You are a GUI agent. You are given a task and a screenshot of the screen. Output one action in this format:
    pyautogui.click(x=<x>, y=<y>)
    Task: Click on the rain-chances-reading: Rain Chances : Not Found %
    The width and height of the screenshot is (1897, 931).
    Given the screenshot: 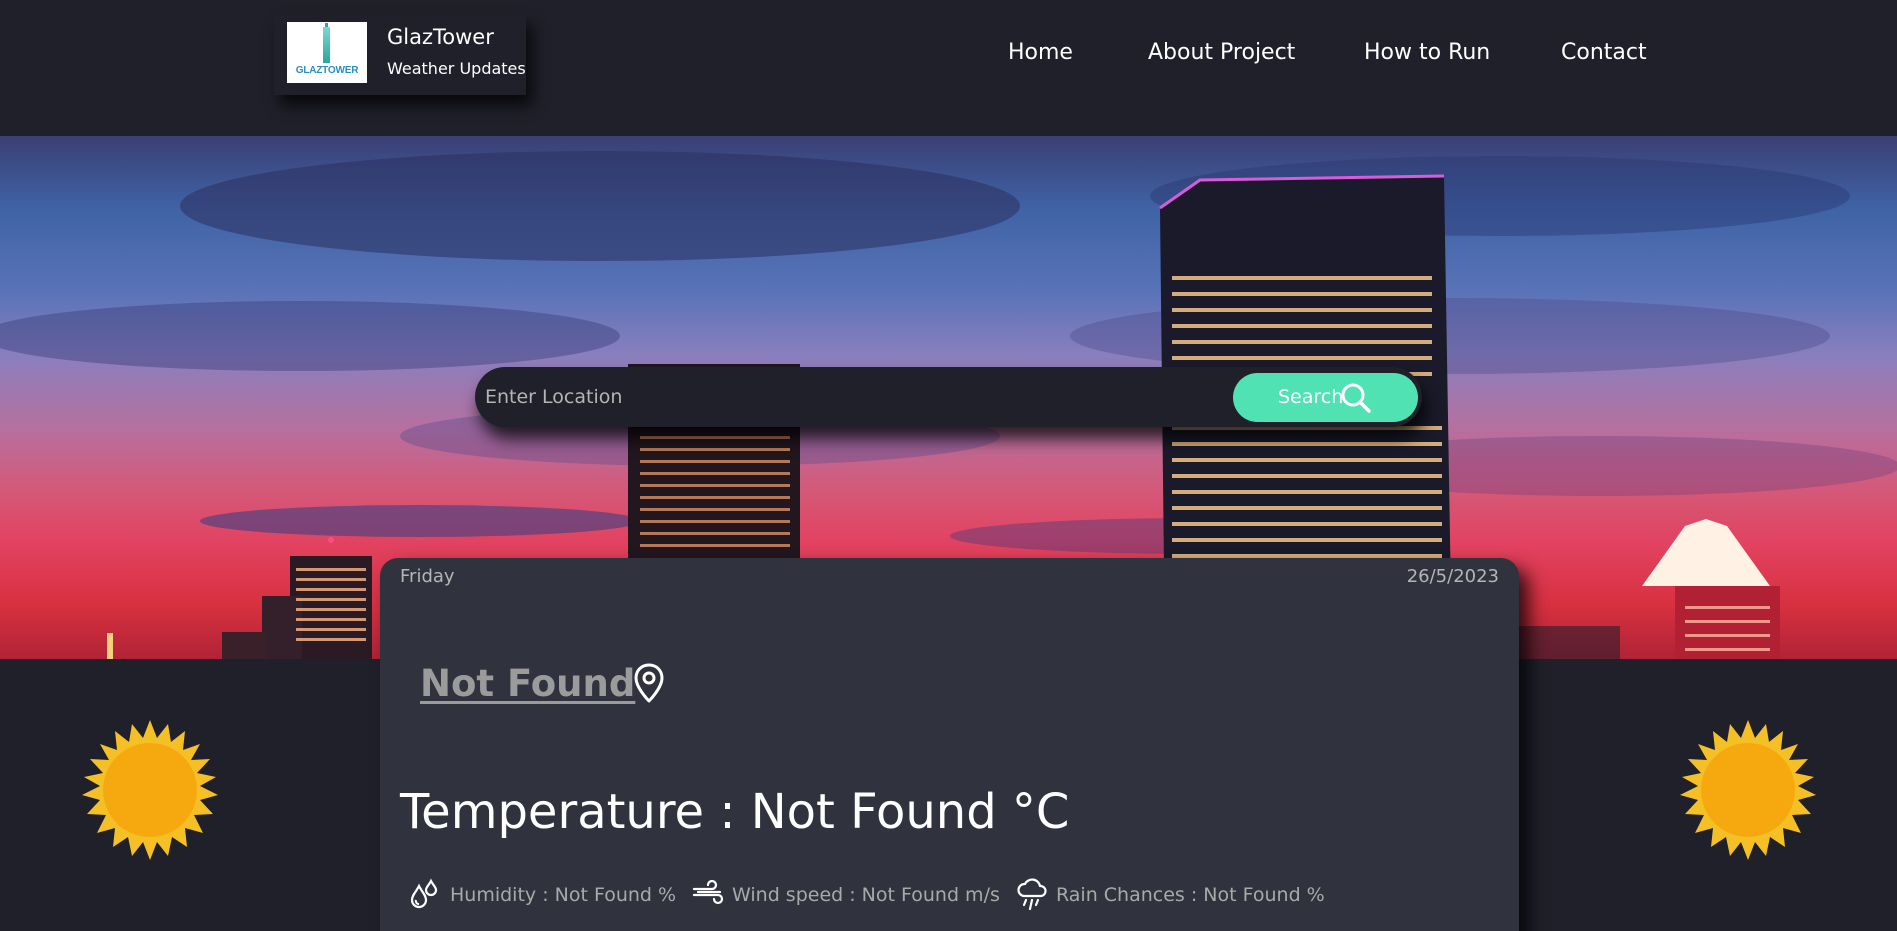 What is the action you would take?
    pyautogui.click(x=1190, y=895)
    